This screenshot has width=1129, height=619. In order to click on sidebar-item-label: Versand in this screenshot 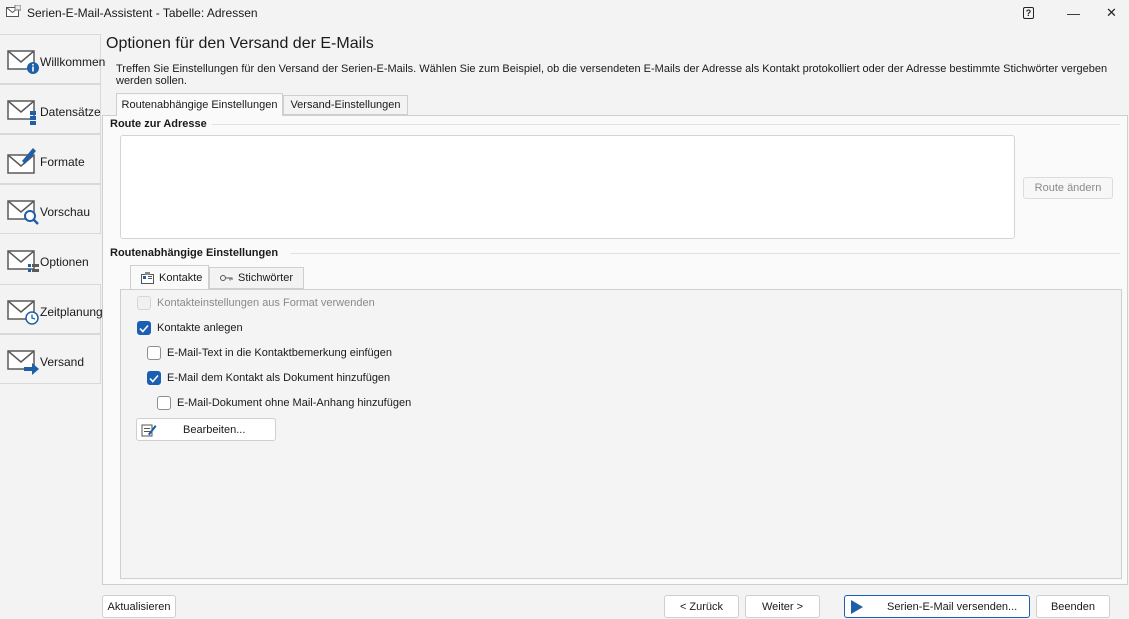, I will do `click(62, 362)`.